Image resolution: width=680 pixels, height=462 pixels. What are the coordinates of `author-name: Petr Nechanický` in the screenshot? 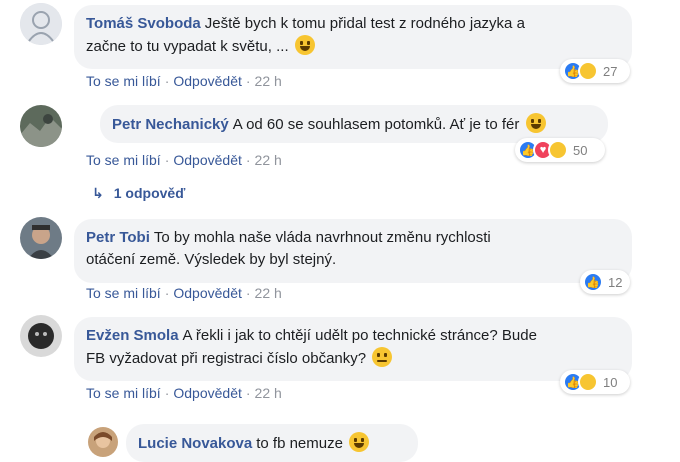 It's located at (170, 124).